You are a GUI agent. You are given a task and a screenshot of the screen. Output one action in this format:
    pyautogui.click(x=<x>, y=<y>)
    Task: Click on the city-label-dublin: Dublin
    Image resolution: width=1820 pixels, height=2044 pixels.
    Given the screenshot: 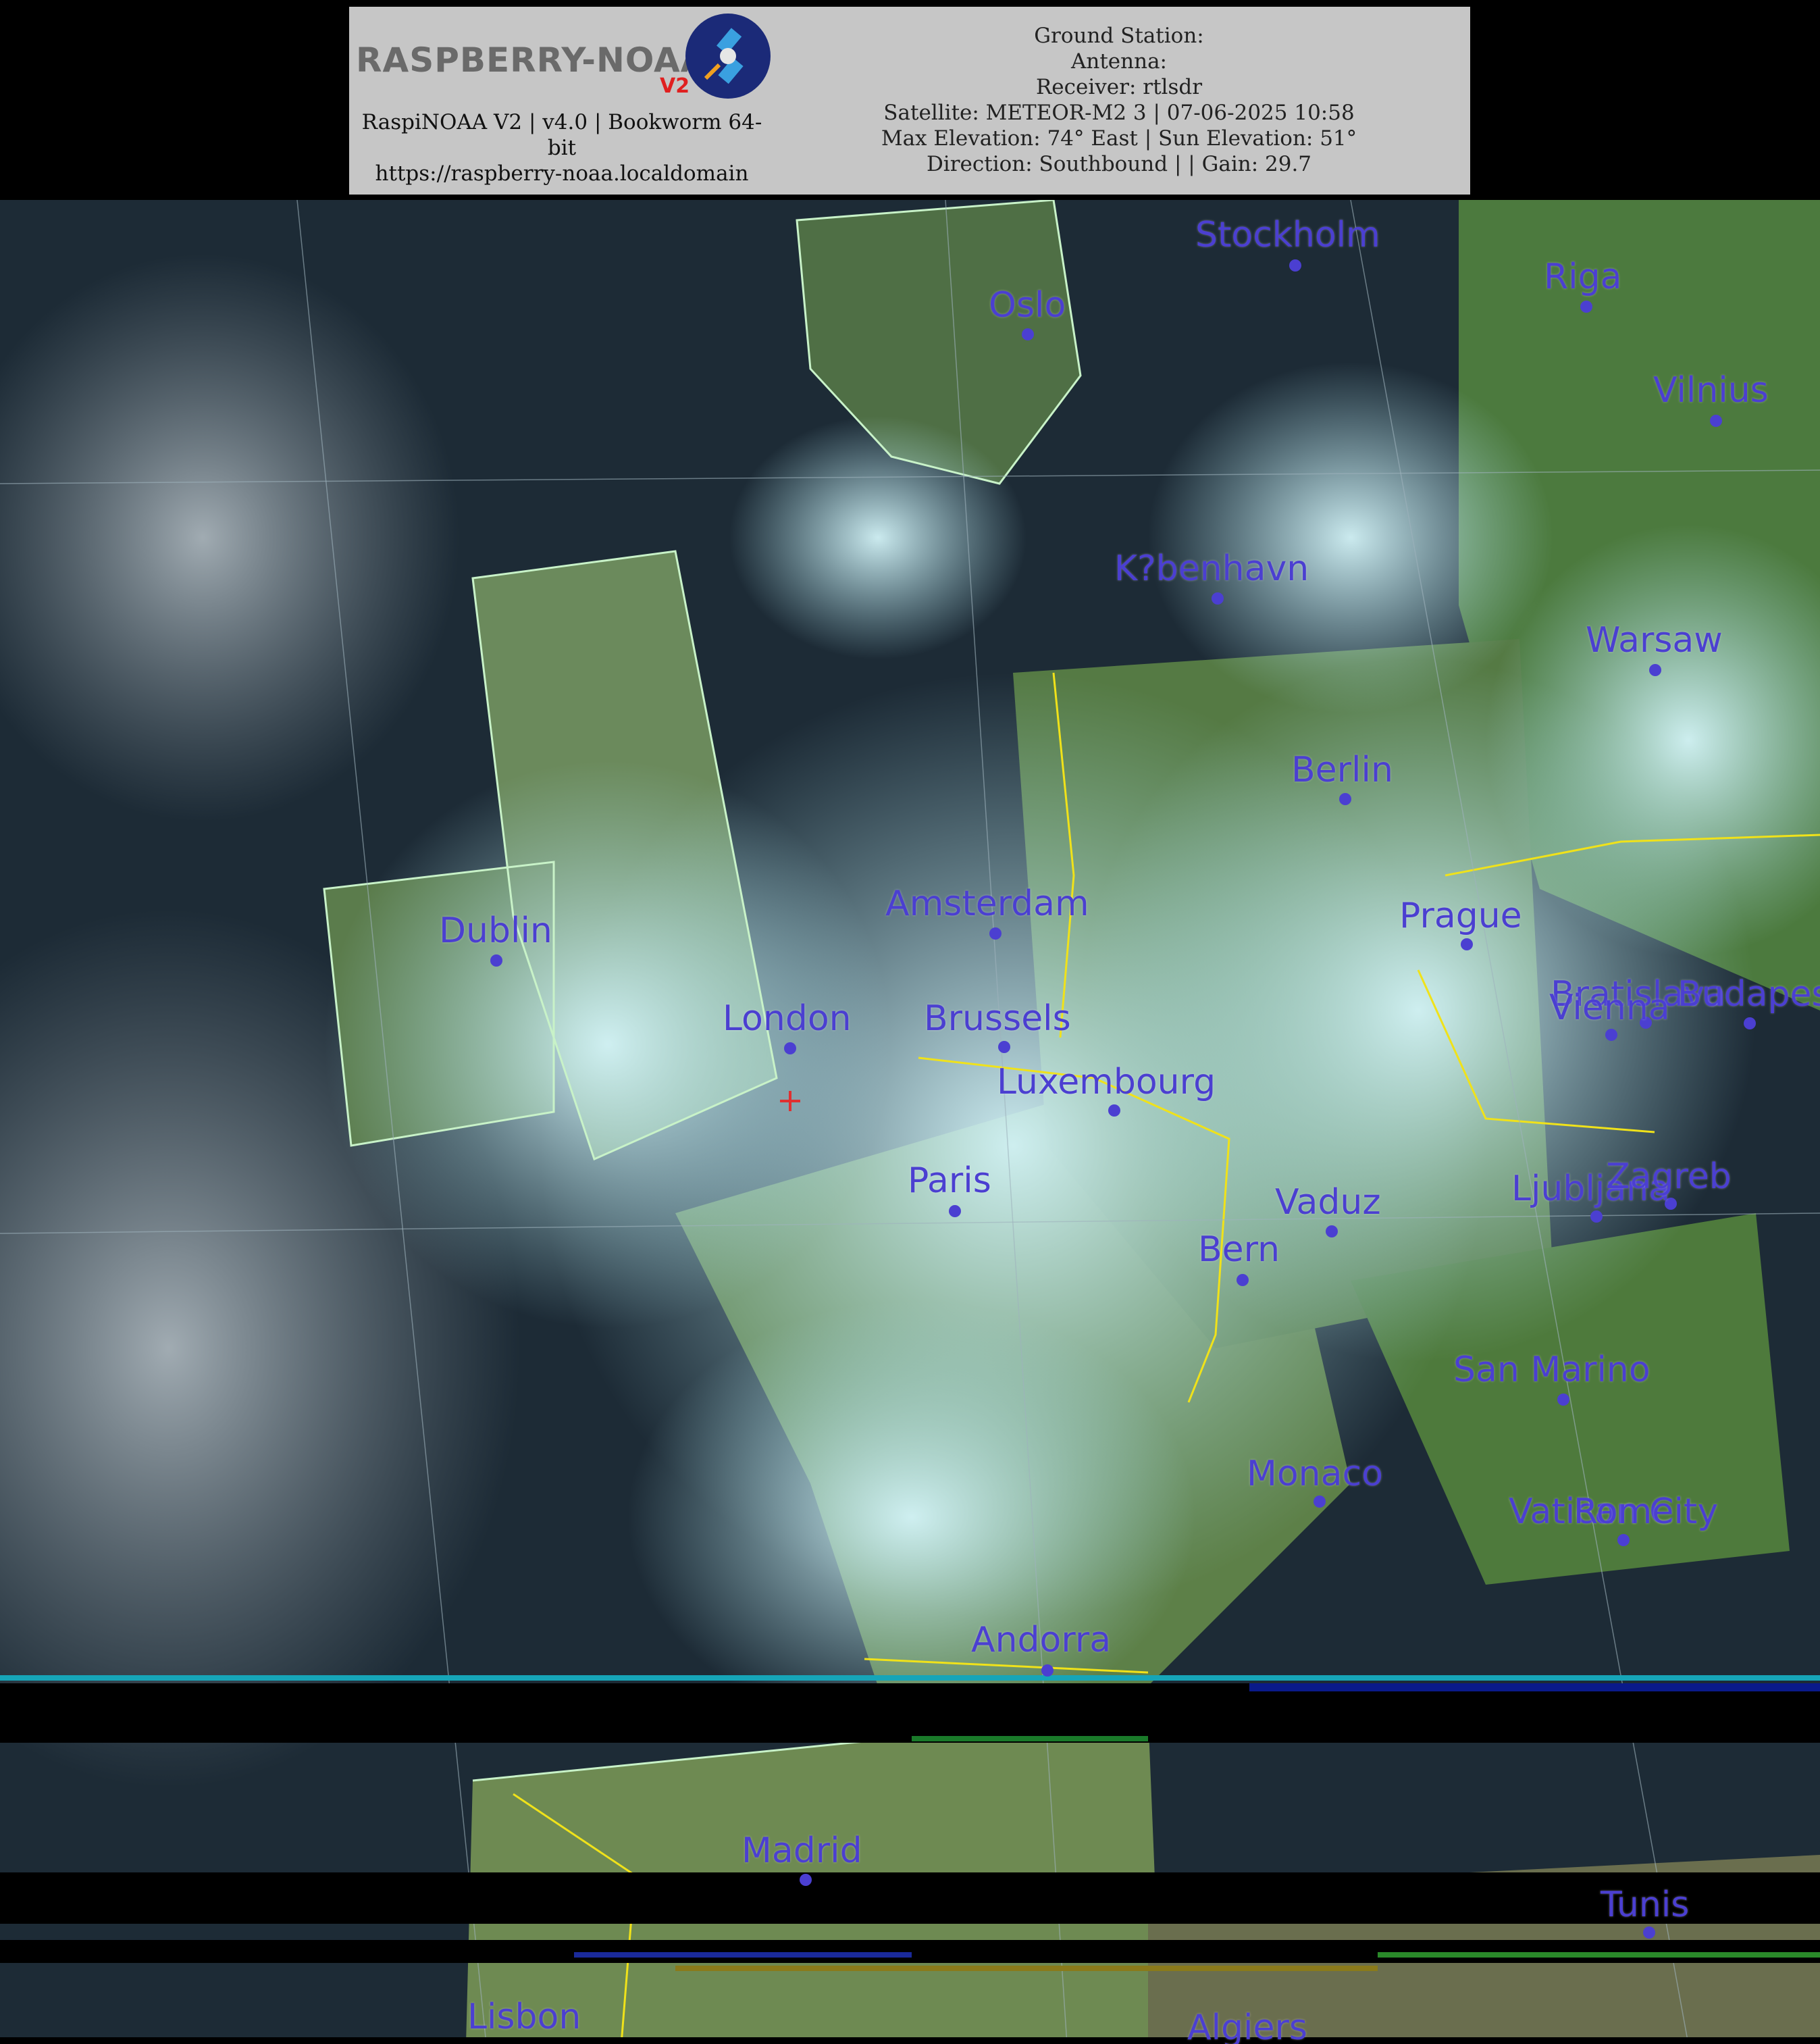 What is the action you would take?
    pyautogui.click(x=496, y=931)
    